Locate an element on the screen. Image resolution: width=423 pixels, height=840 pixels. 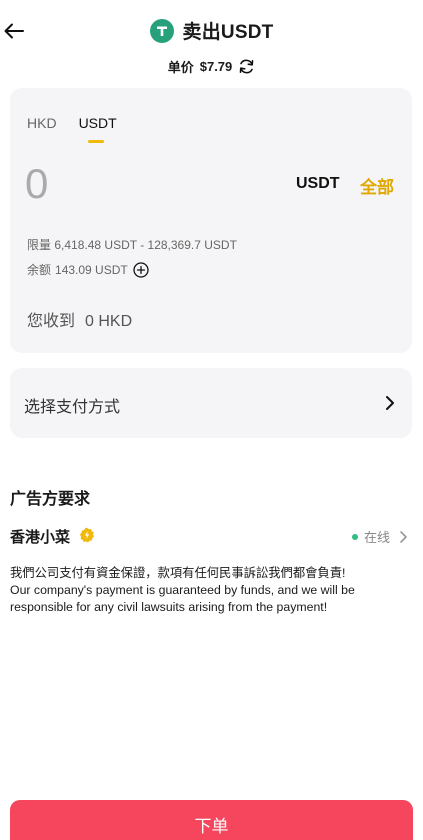
verified-badge-icon is located at coordinates (87, 535).